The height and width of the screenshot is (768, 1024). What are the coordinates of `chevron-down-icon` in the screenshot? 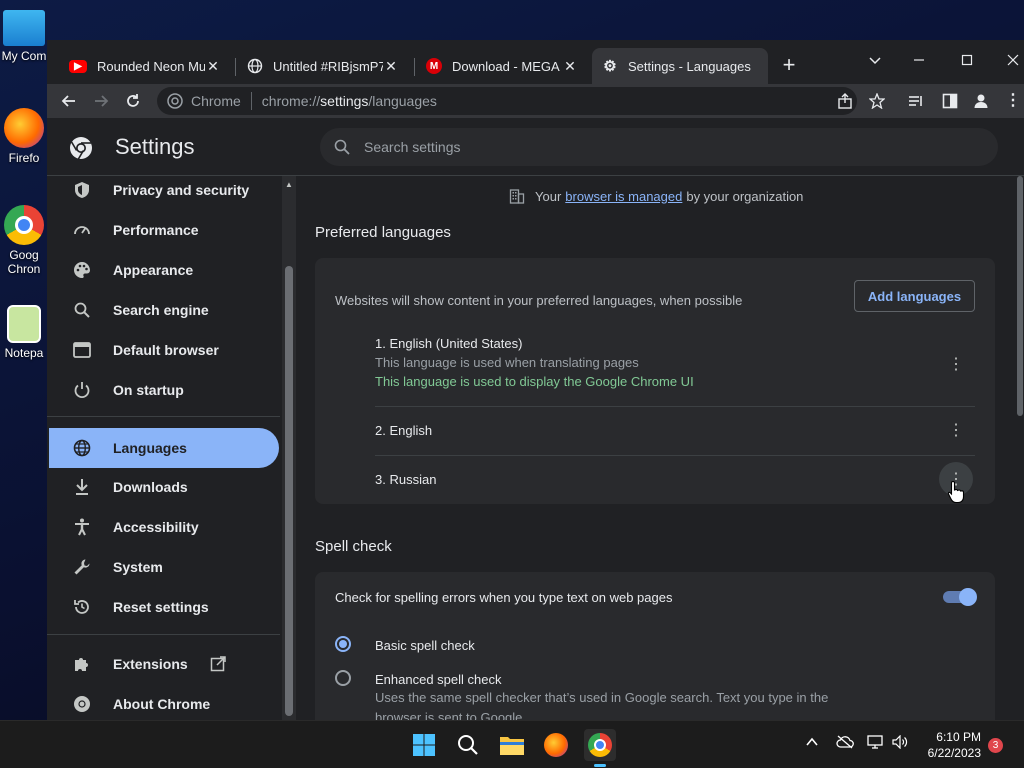 It's located at (875, 61).